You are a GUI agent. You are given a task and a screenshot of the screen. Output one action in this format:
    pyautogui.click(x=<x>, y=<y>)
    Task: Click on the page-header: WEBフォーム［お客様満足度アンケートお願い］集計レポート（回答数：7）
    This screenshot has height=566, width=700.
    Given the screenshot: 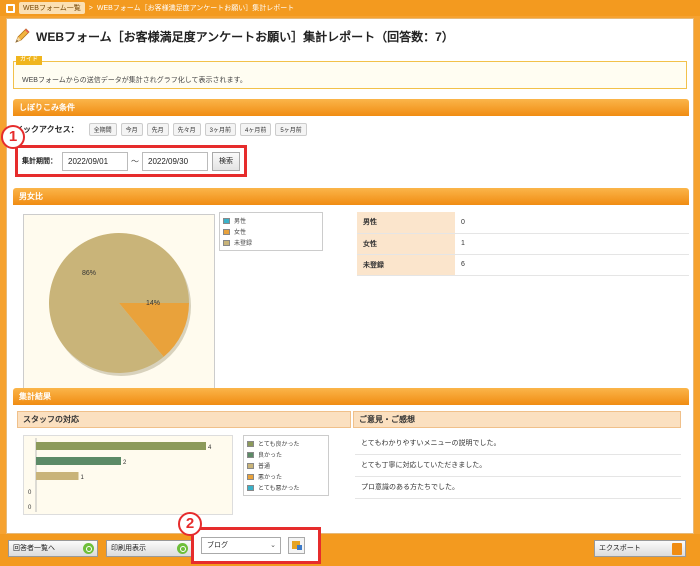 What is the action you would take?
    pyautogui.click(x=233, y=36)
    